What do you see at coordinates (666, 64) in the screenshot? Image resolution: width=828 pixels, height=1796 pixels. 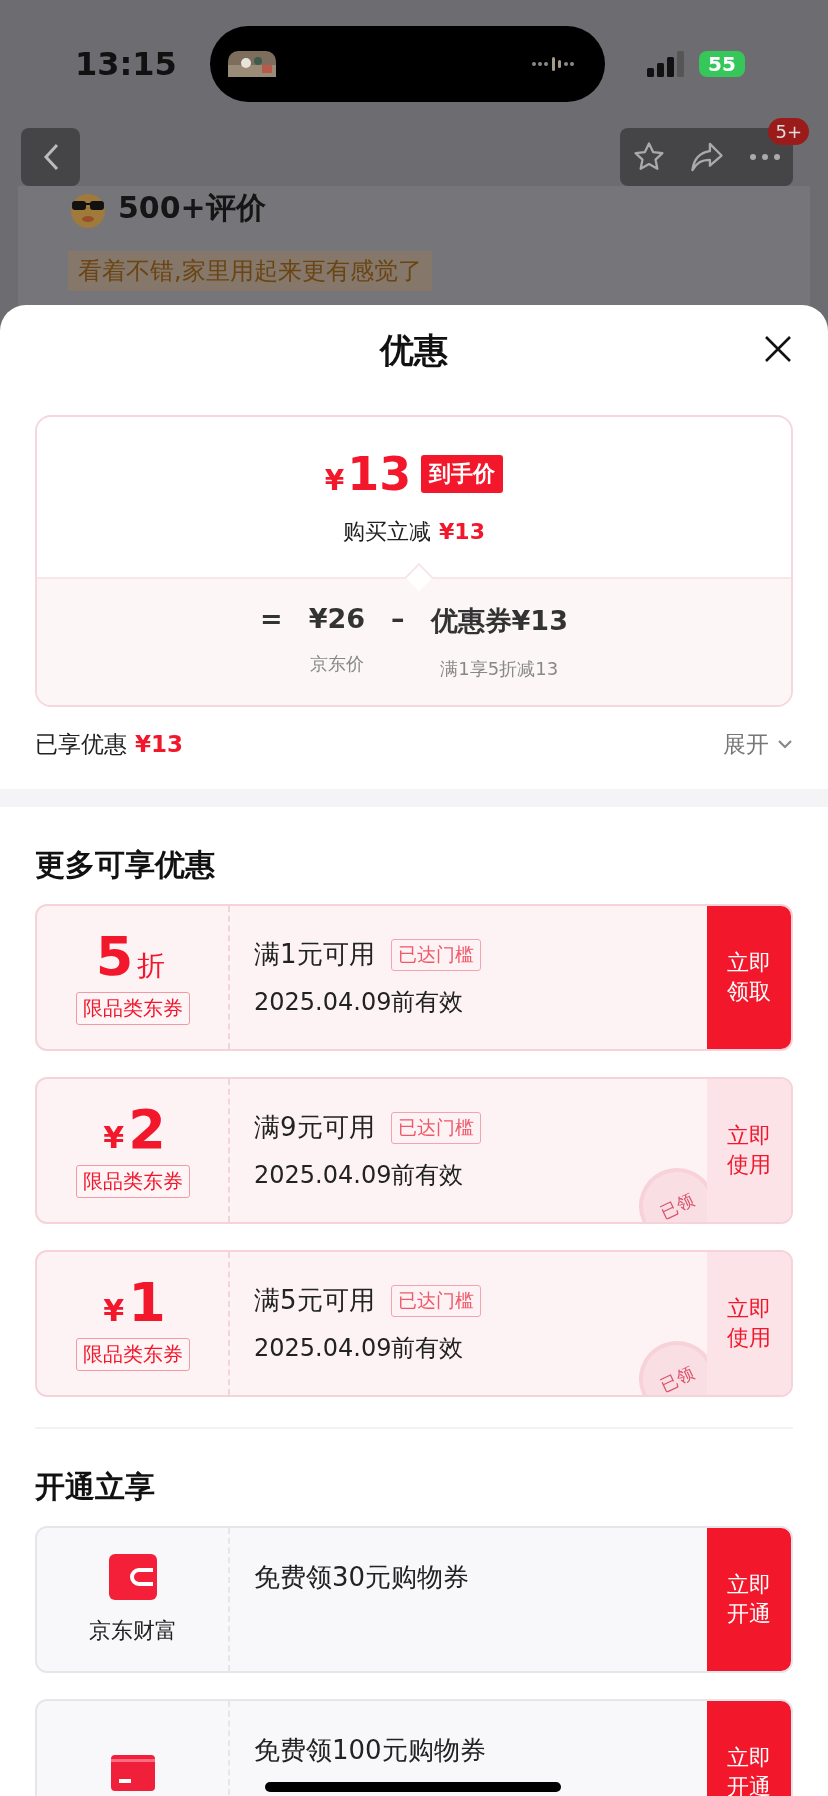 I see `signal-icon` at bounding box center [666, 64].